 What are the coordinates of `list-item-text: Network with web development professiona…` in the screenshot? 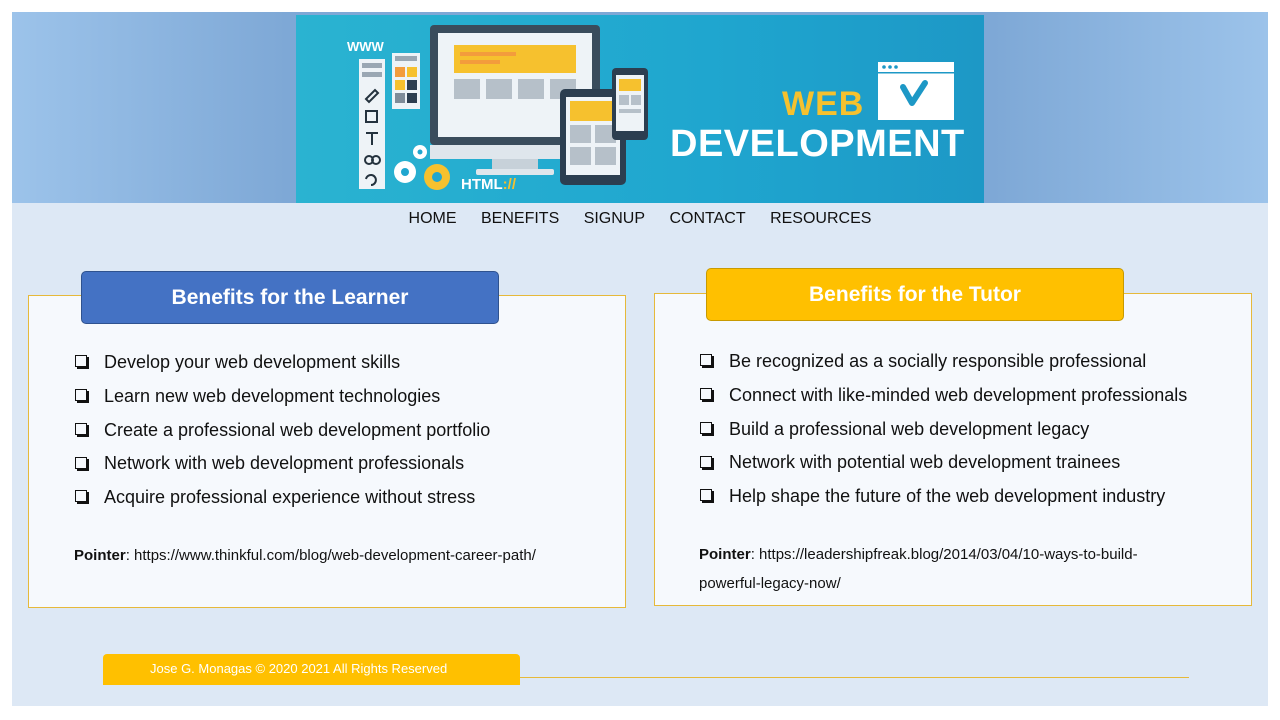 It's located at (284, 463).